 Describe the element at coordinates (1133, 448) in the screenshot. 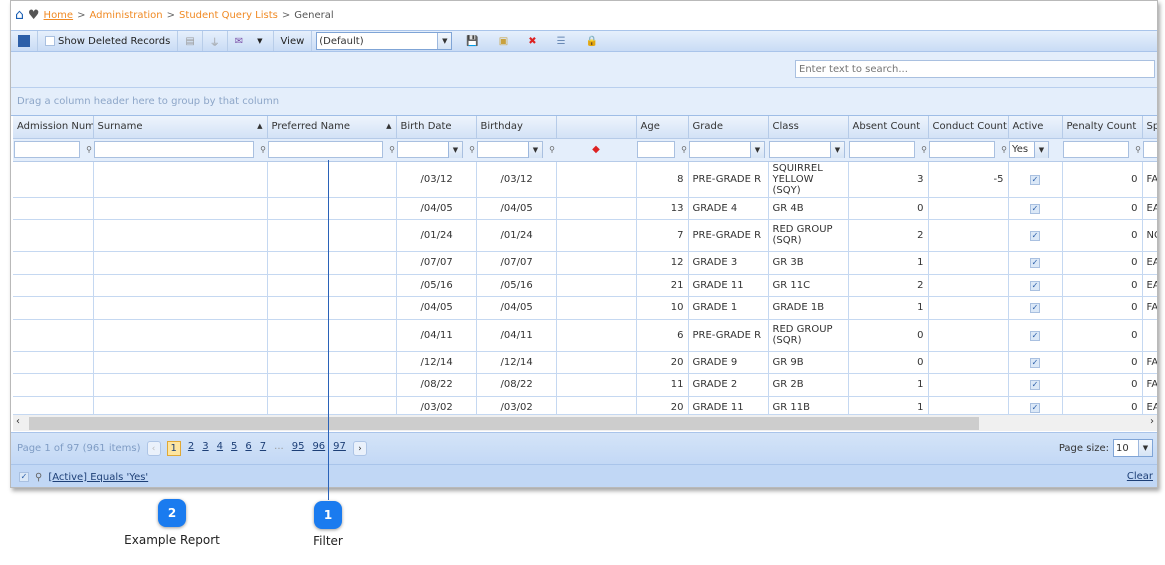

I see `page-size-select: 10 ▼` at that location.